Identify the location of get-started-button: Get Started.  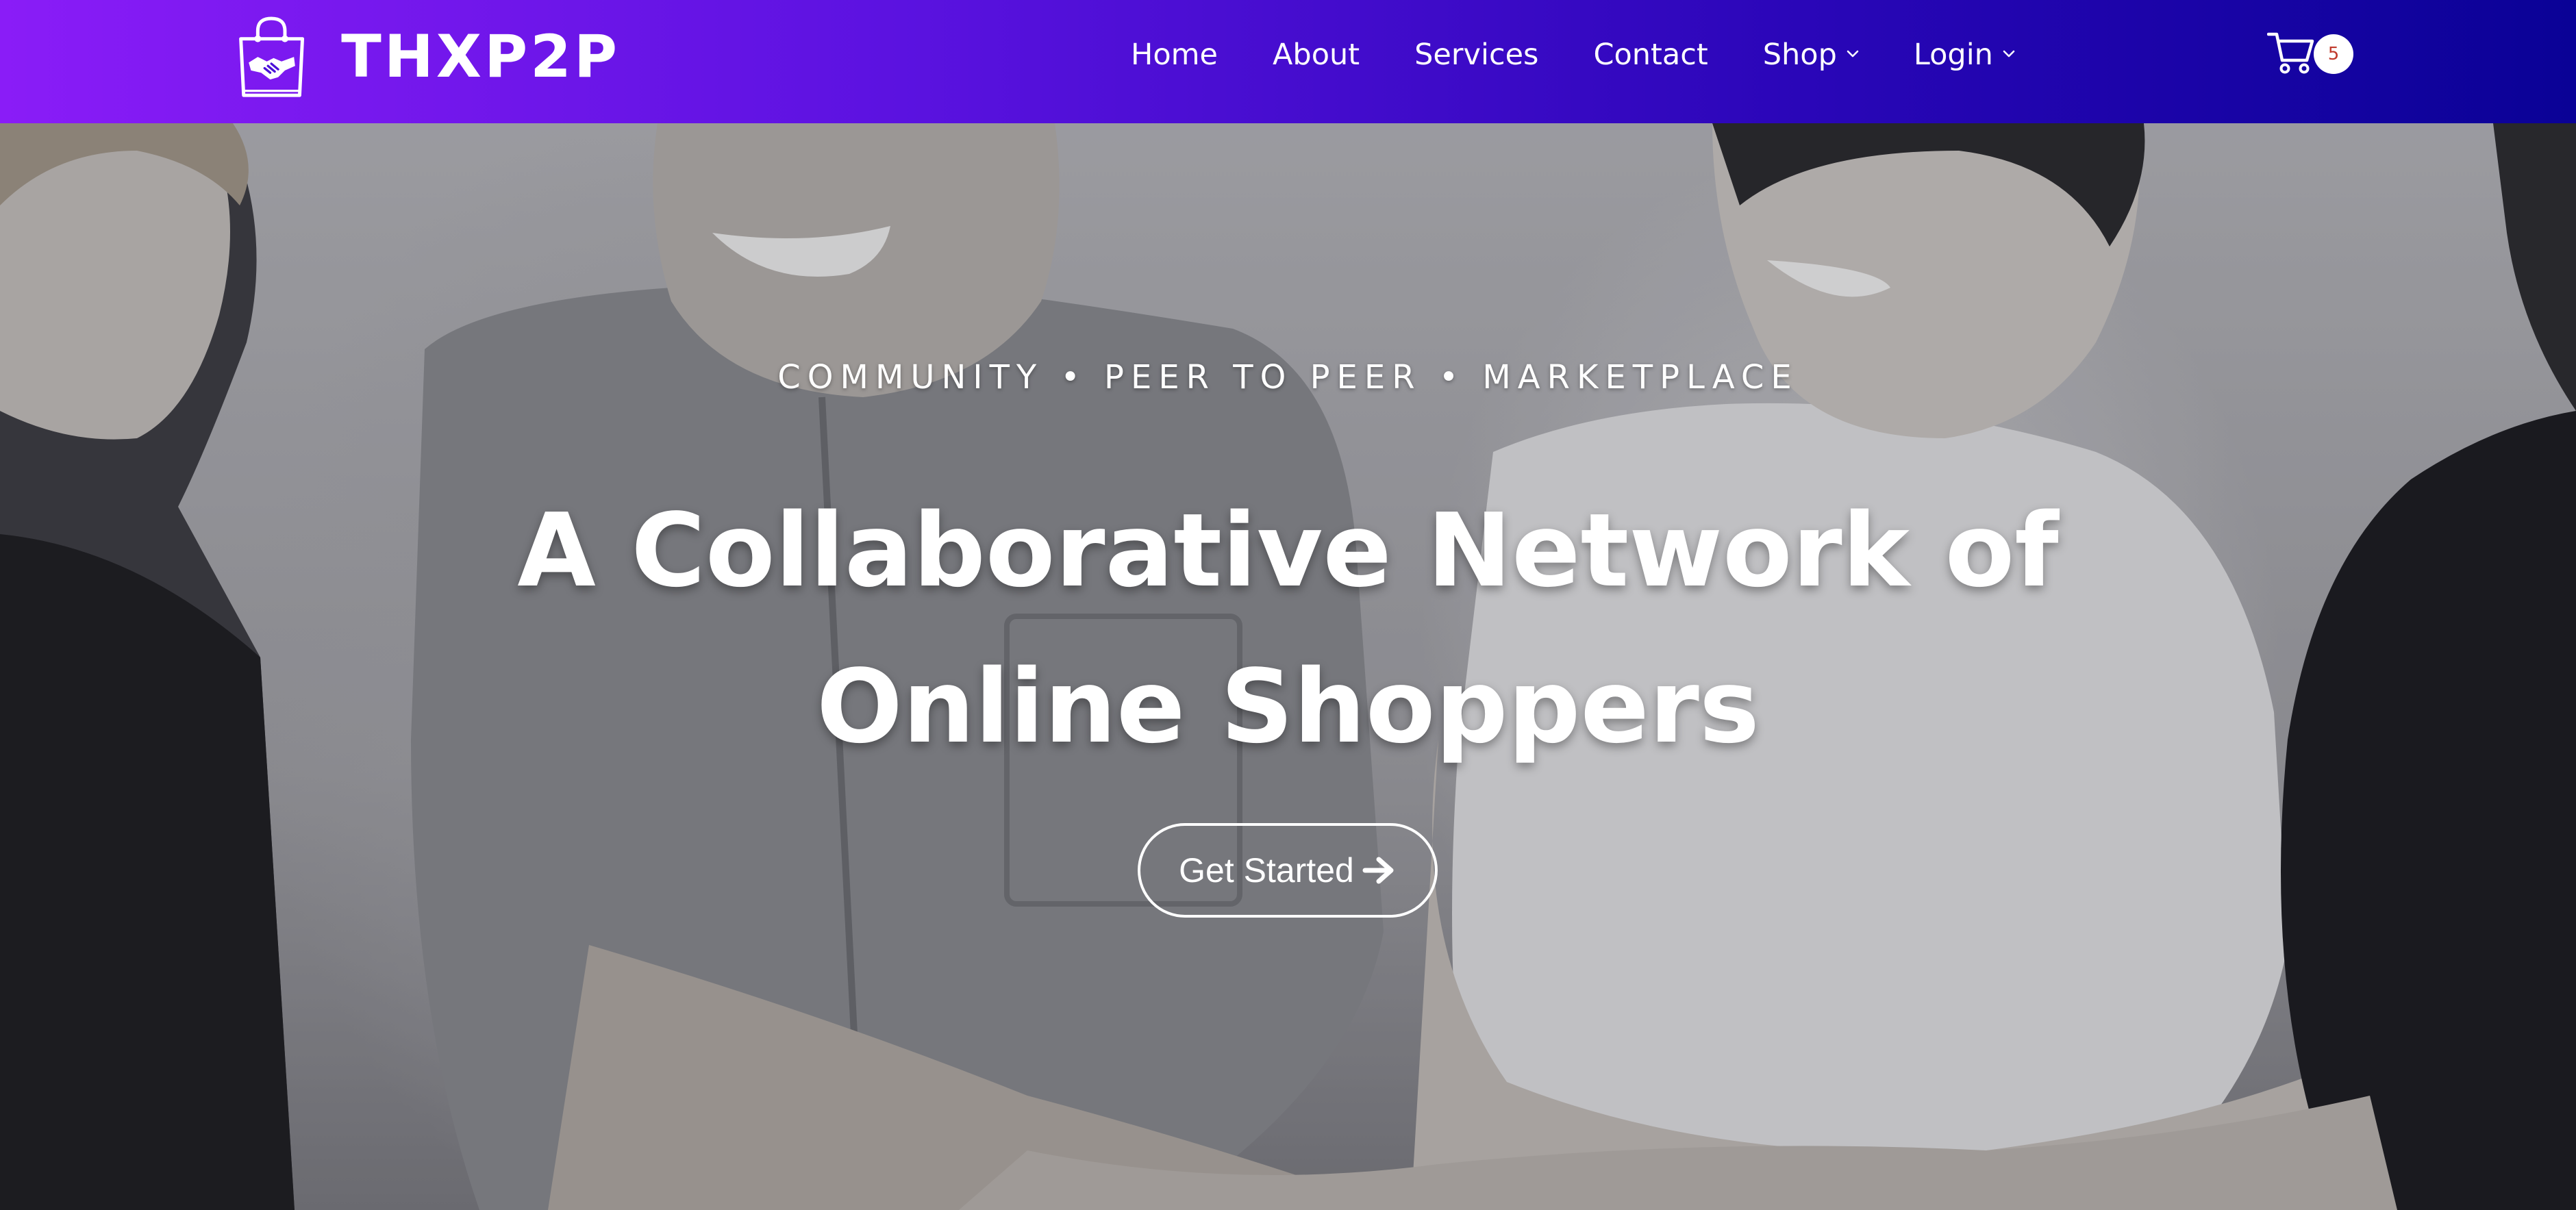
(1288, 871).